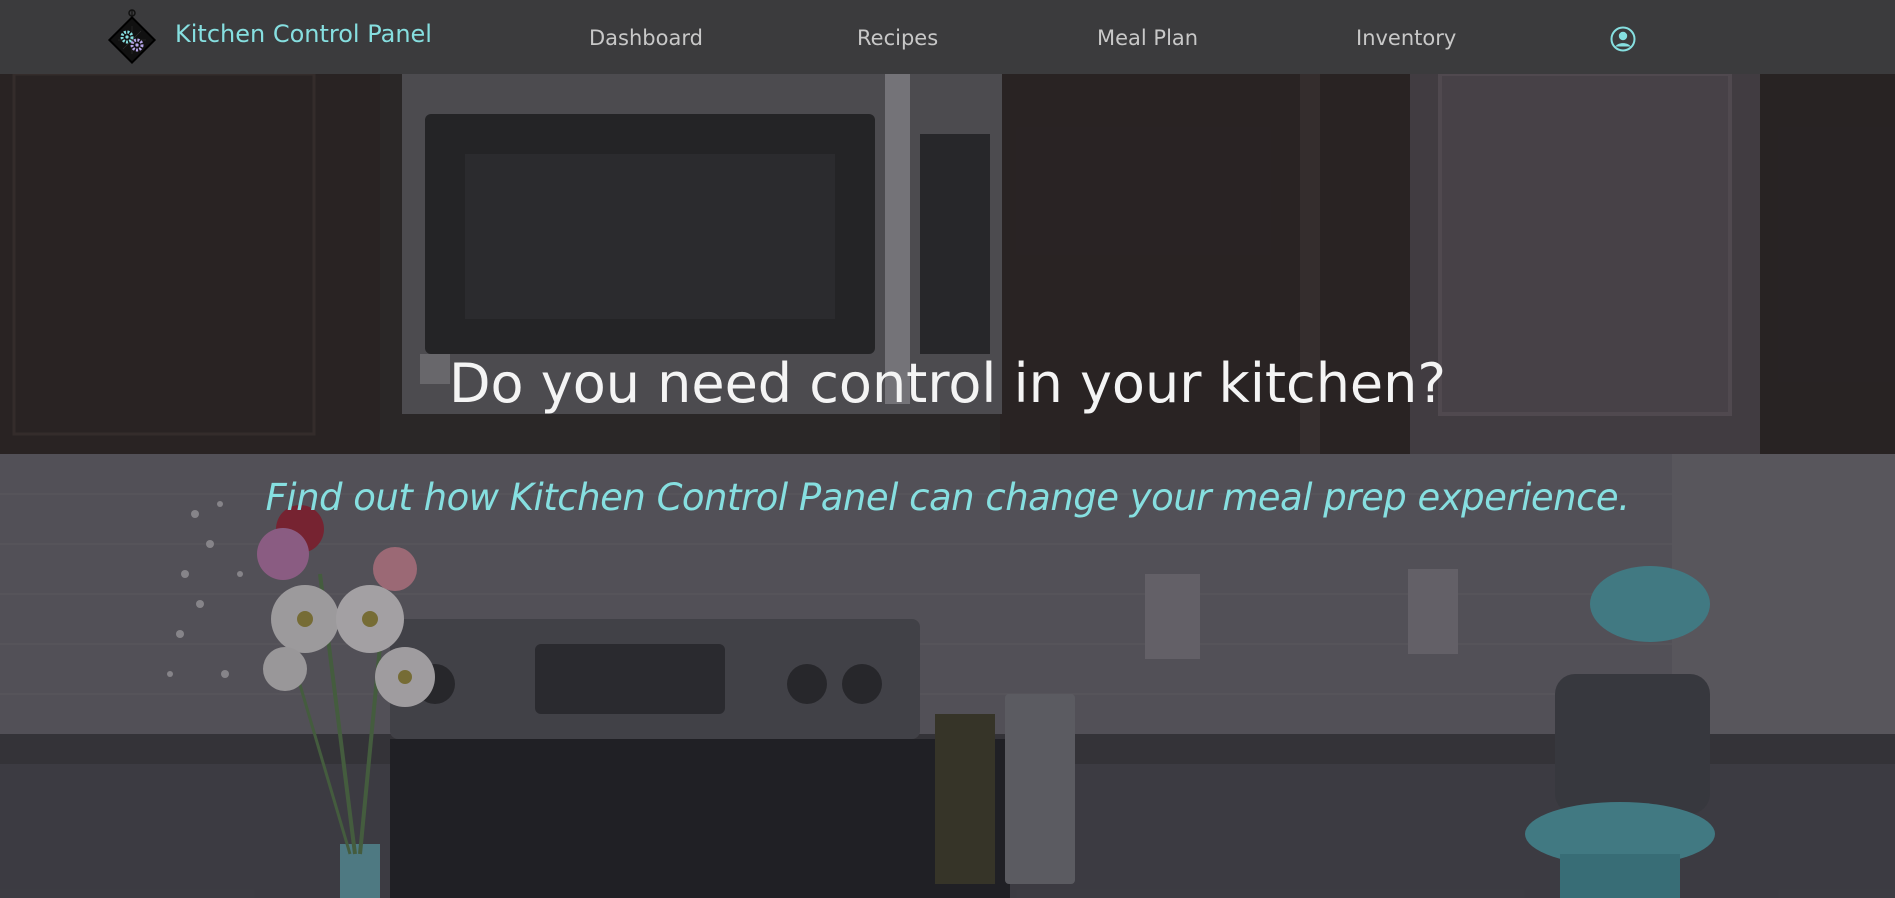 The width and height of the screenshot is (1895, 898). What do you see at coordinates (646, 38) in the screenshot?
I see `nav-dashboard: Dashboard` at bounding box center [646, 38].